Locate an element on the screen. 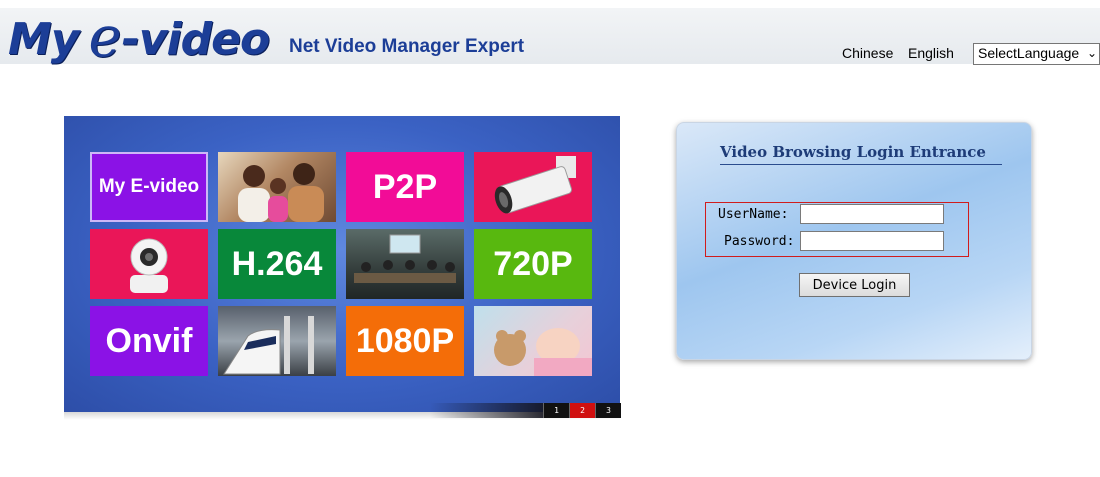  tile-h264: H.264 is located at coordinates (277, 264).